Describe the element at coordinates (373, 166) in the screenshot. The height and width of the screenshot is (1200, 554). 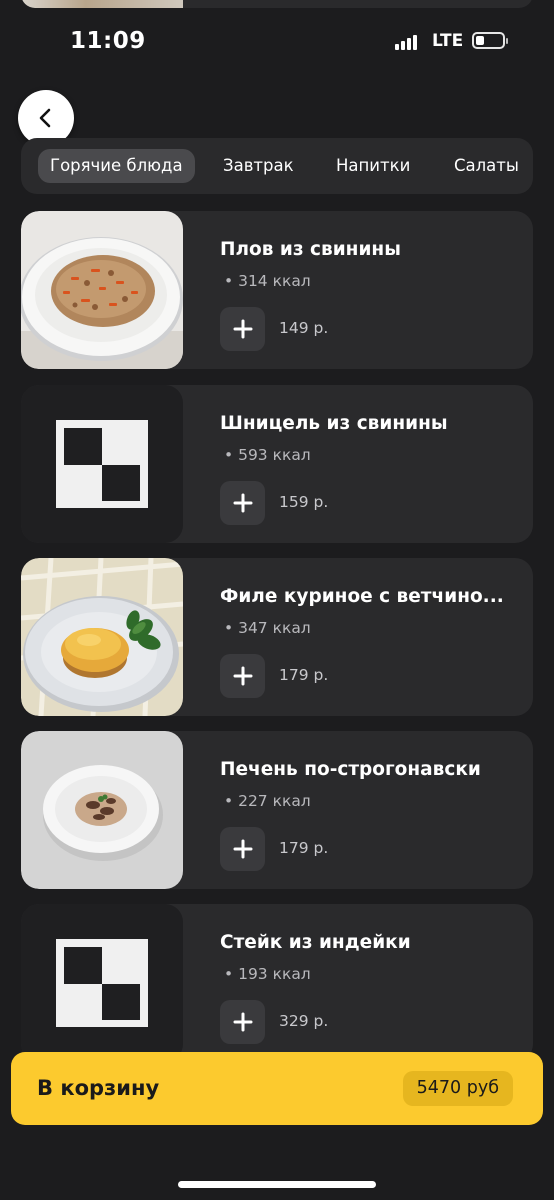
I see `tab-drinks: Напитки` at that location.